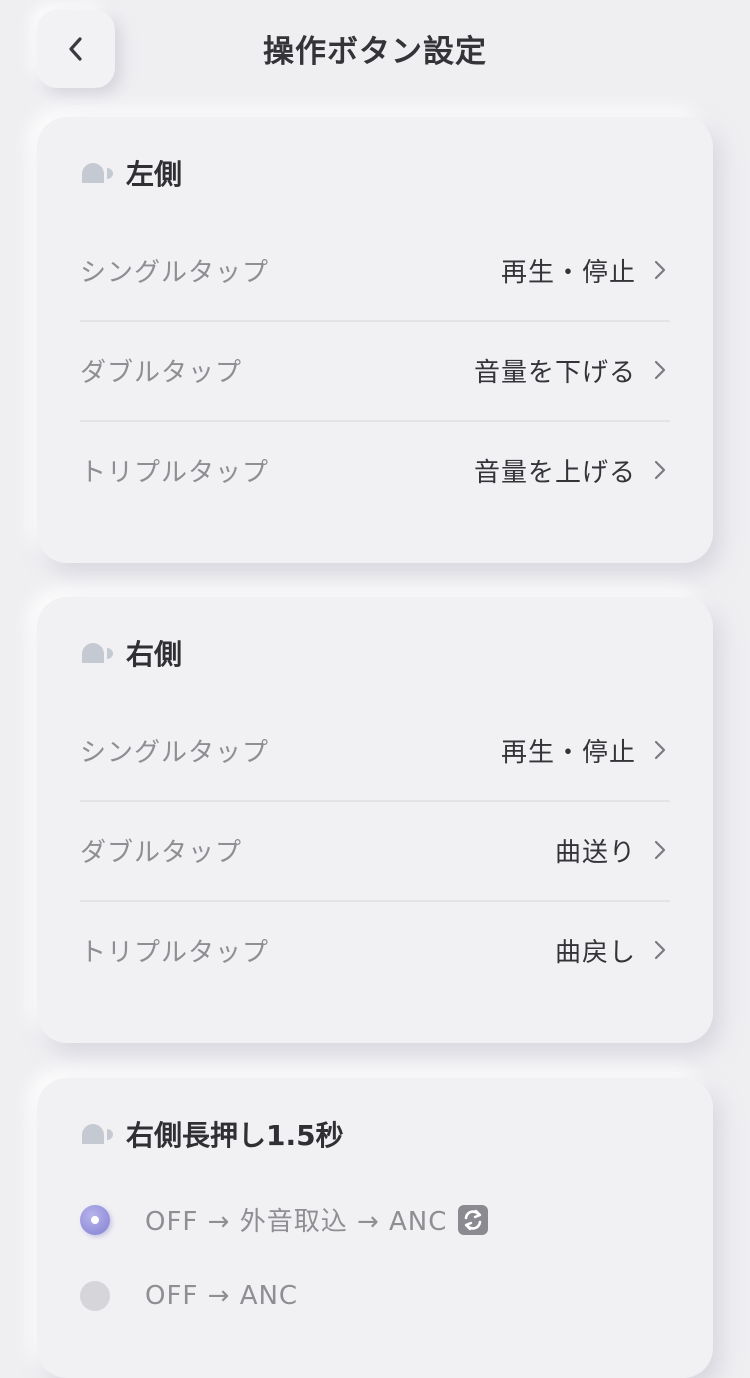 This screenshot has width=750, height=1378. I want to click on left-single-tap-row: シングルタップ 再生・停止, so click(375, 271).